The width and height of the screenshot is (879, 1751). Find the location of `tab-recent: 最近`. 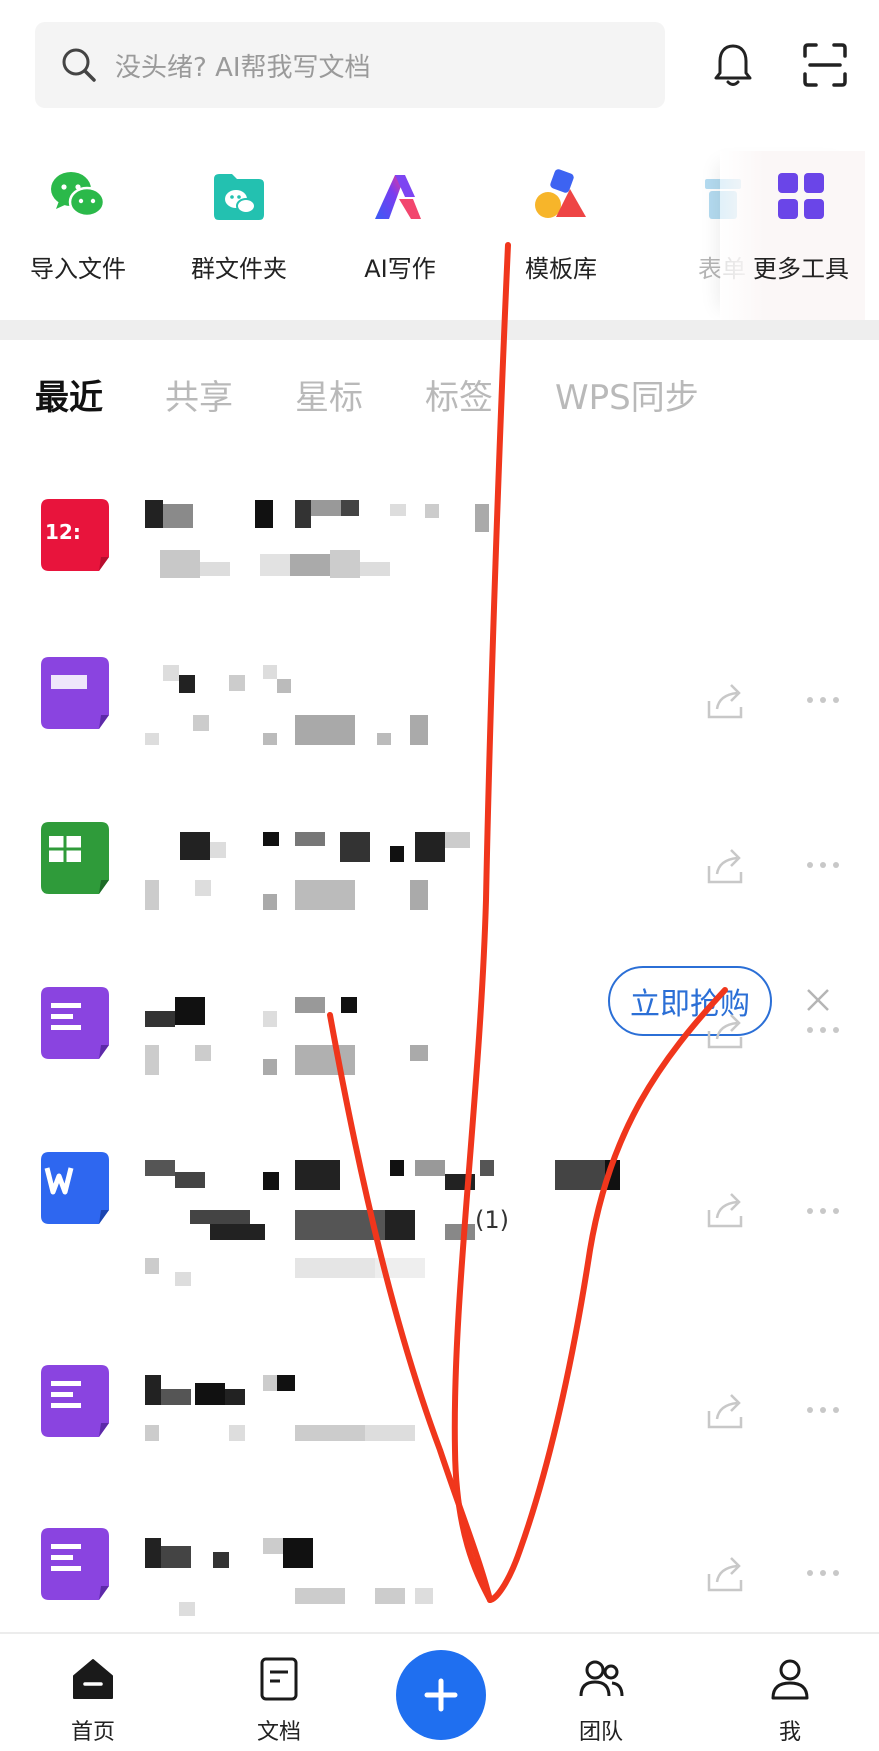

tab-recent: 最近 is located at coordinates (69, 394).